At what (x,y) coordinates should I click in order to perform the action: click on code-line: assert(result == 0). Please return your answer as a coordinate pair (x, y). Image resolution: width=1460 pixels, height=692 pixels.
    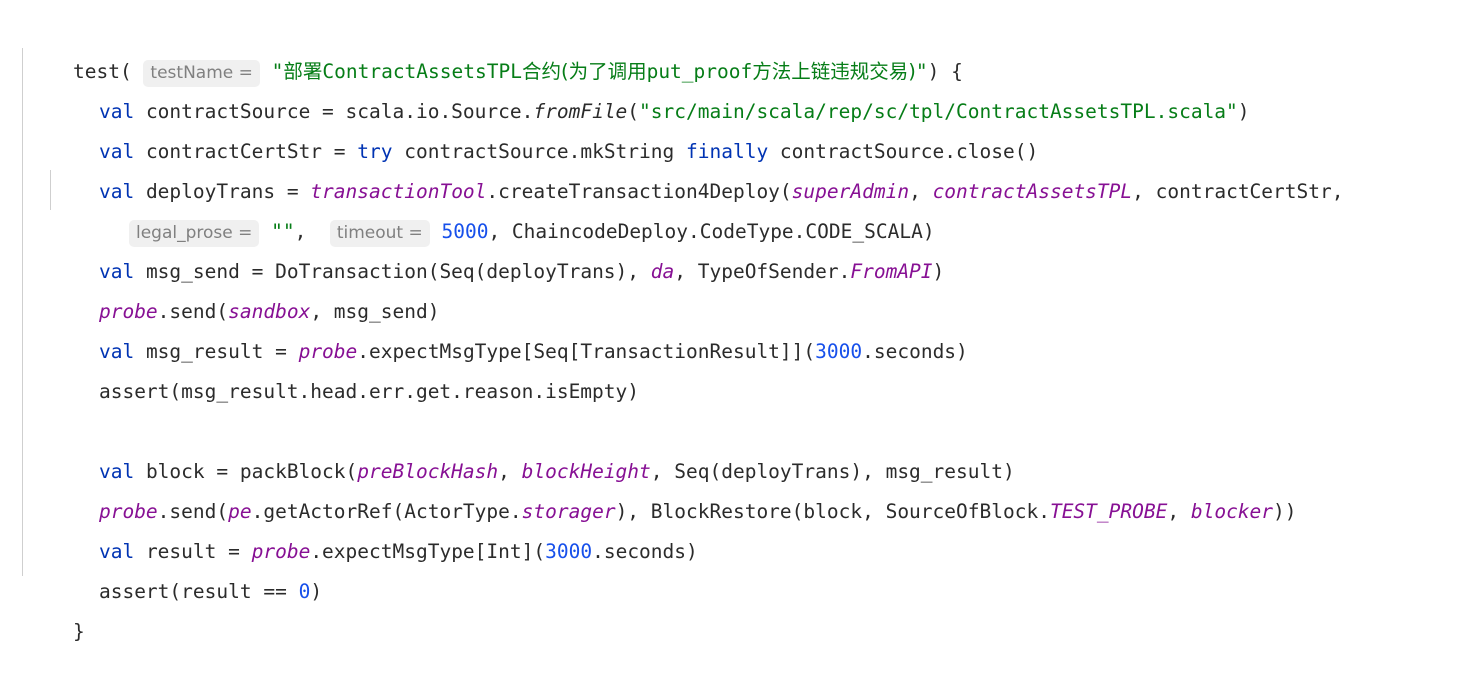
    Looking at the image, I should click on (730, 567).